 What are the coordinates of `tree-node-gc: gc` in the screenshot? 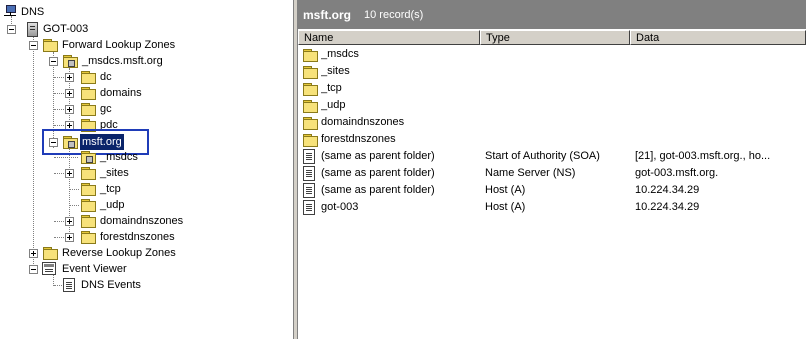 It's located at (100, 109).